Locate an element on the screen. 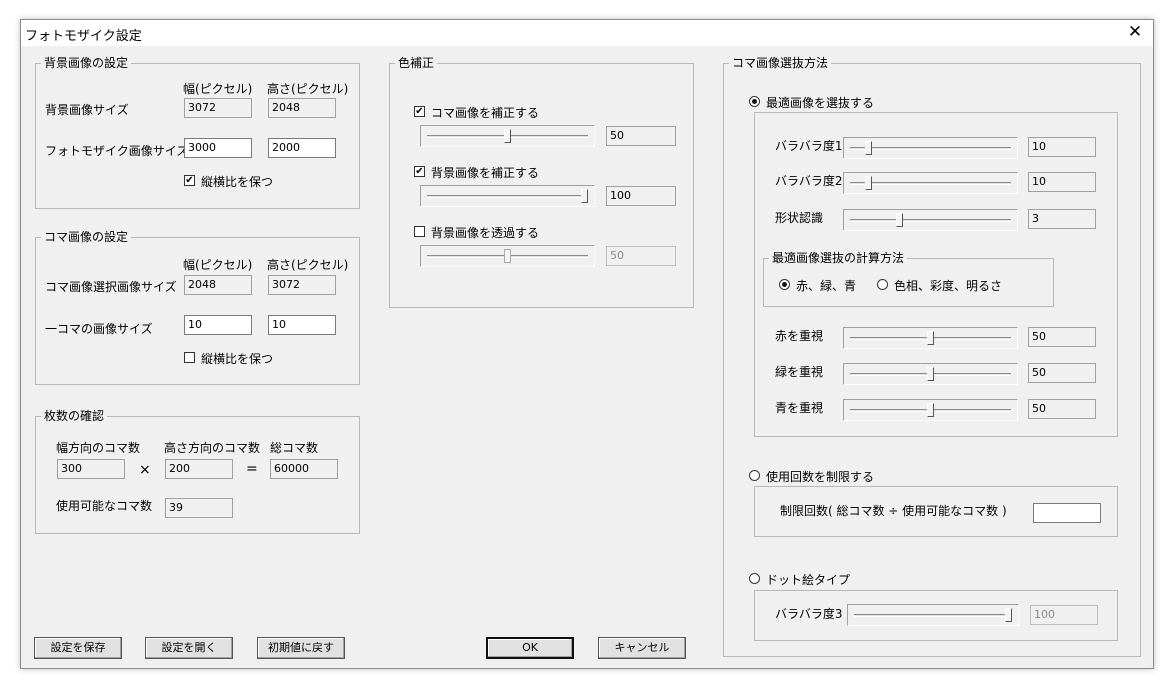 The image size is (1174, 688). tile-keep-ratio-label: 縦横比を保つ is located at coordinates (237, 359).